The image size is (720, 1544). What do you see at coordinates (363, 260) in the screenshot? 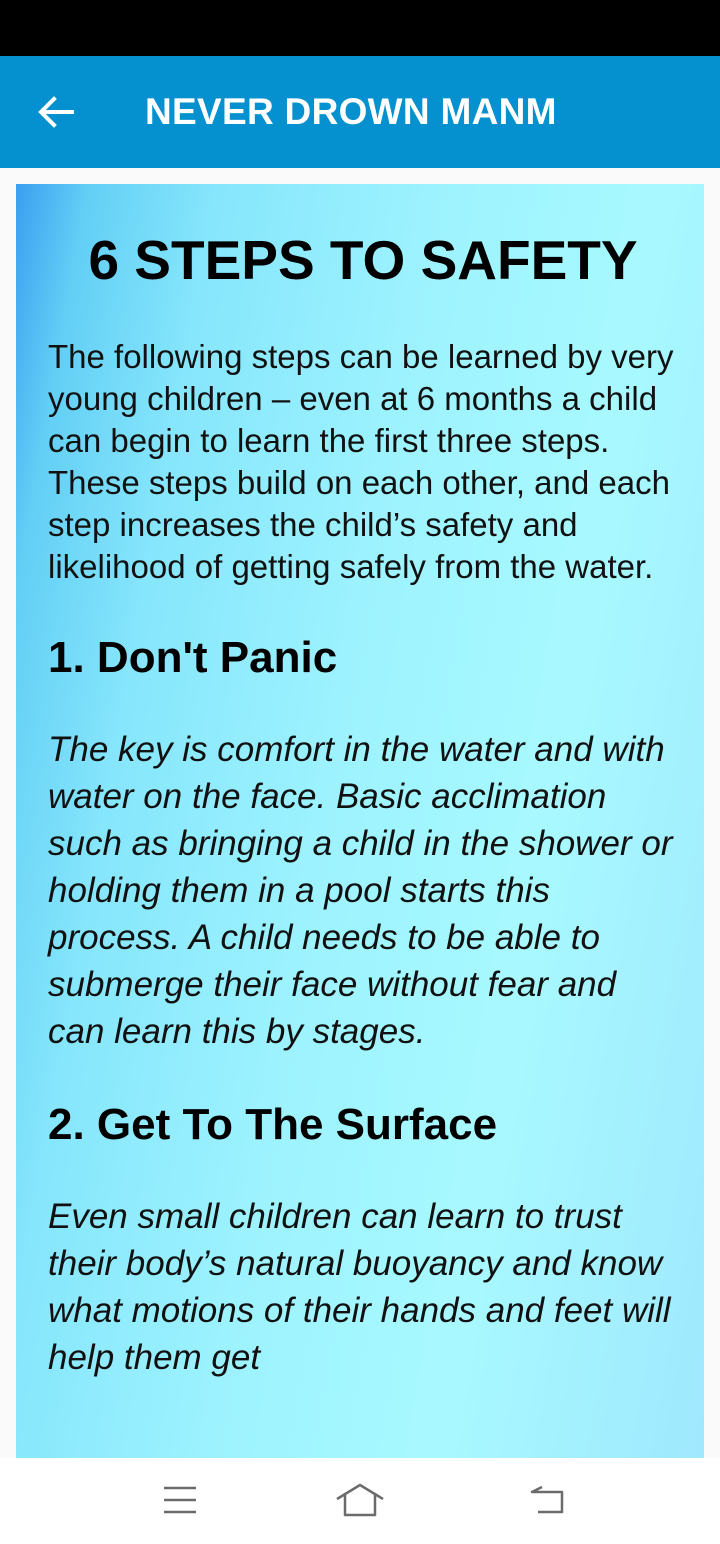
I see `page-title: 6 STEPS TO SAFETY` at bounding box center [363, 260].